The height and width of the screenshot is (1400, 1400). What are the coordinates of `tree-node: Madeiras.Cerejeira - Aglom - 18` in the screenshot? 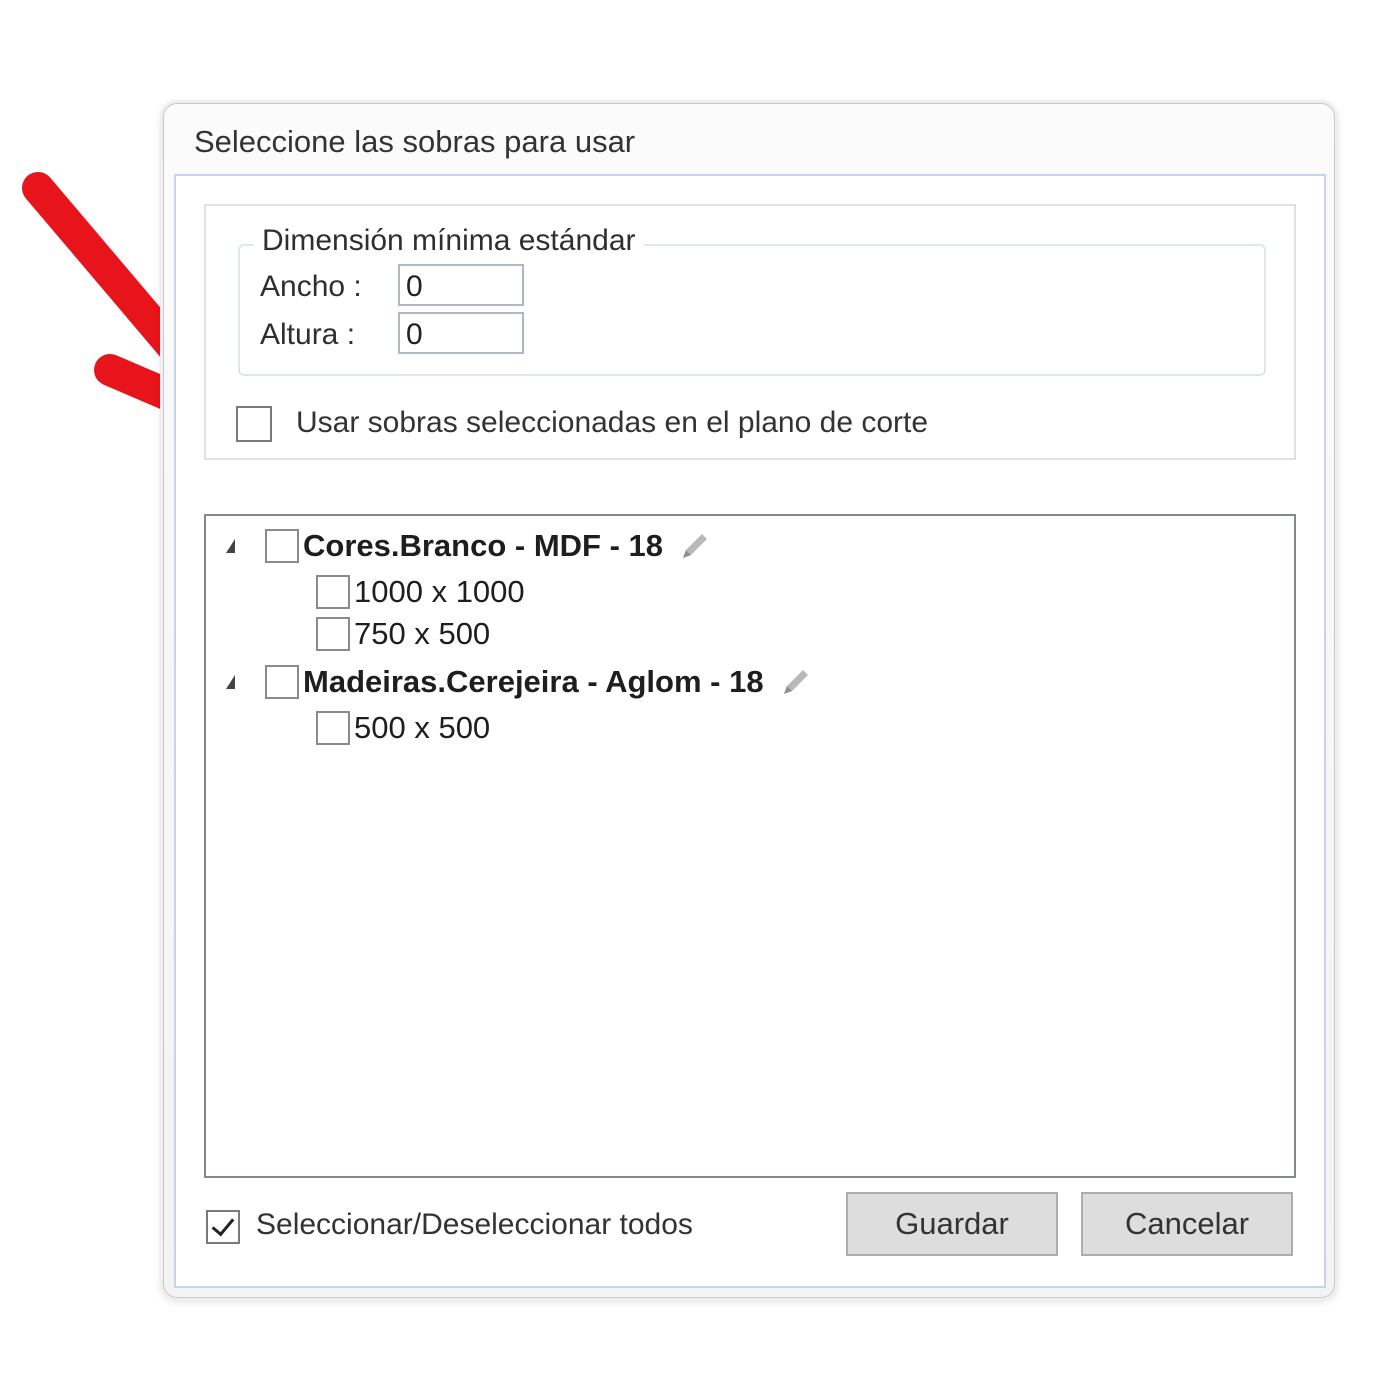 It's located at (520, 682).